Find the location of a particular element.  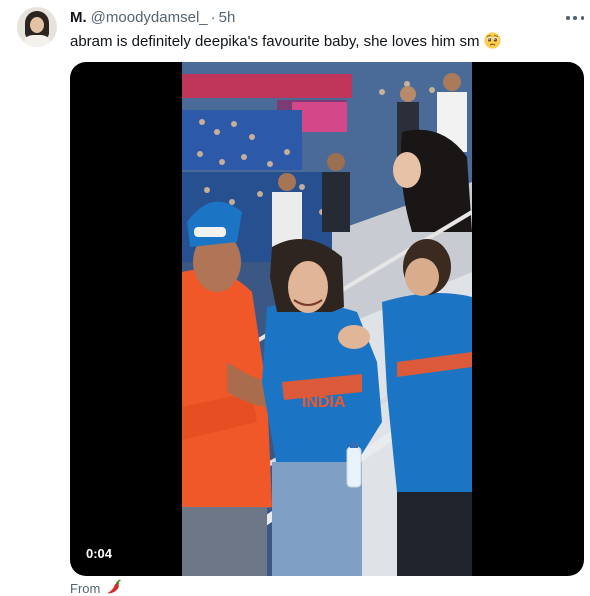

attribution: From is located at coordinates (96, 587).